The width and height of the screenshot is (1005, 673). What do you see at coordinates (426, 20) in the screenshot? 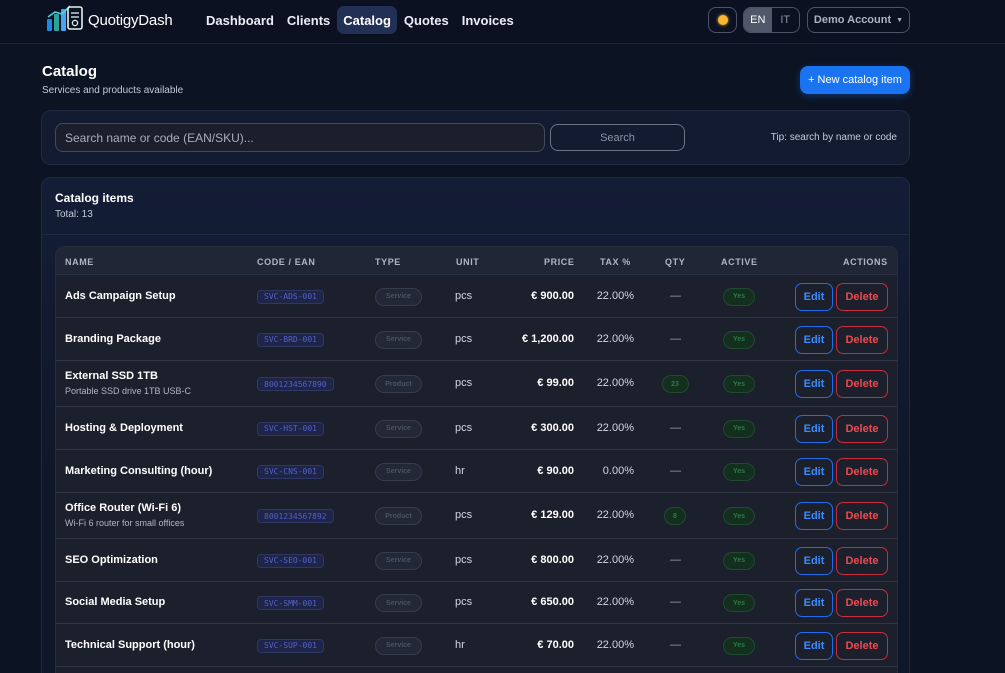
I see `nav-quotes: Quotes` at bounding box center [426, 20].